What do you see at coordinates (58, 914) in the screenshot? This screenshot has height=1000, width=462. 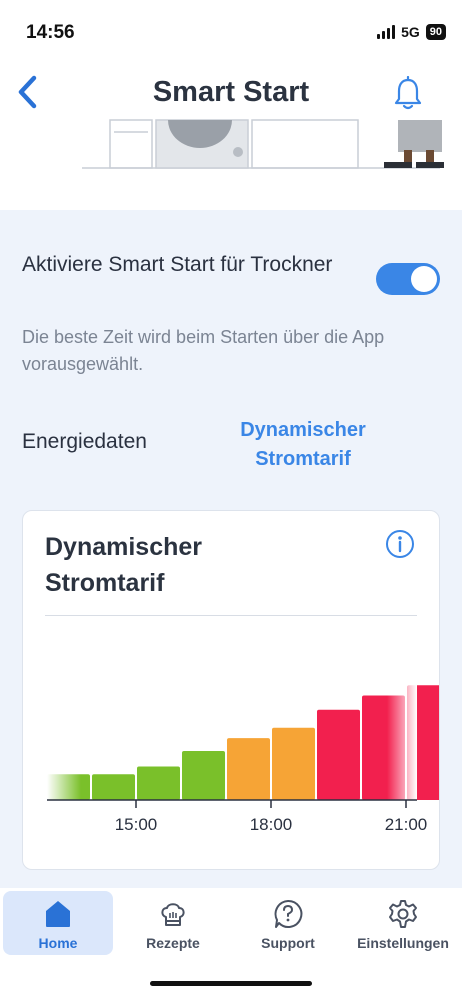 I see `home-icon` at bounding box center [58, 914].